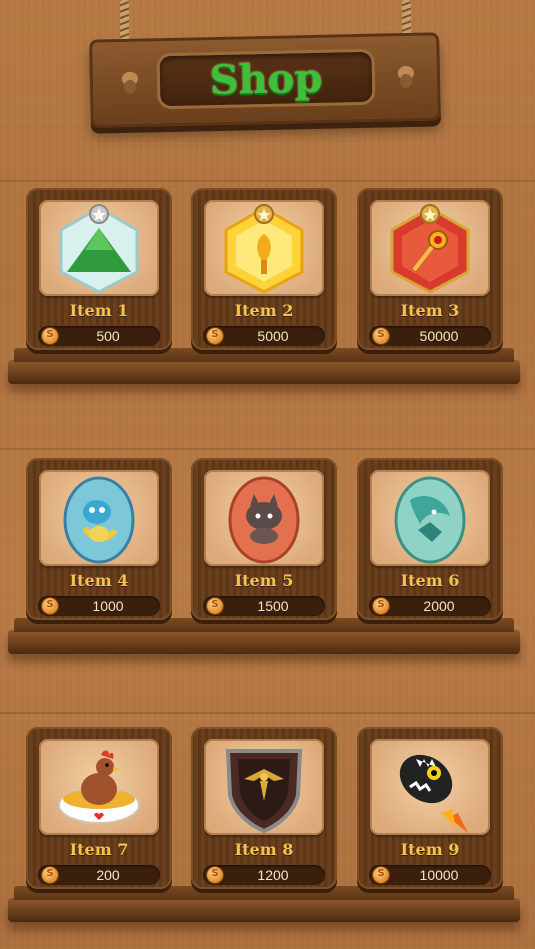 This screenshot has width=535, height=949. I want to click on price-tag: 50000, so click(430, 336).